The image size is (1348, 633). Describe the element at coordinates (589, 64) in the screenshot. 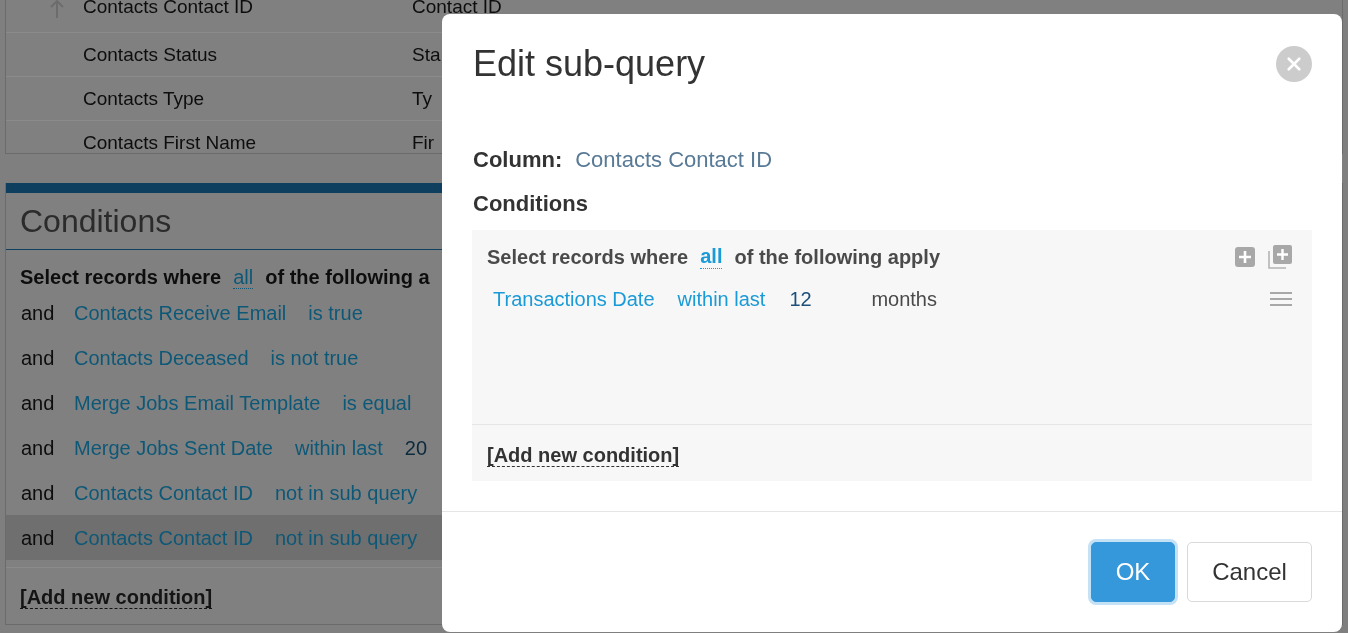

I see `dialog-title: Edit sub-query` at that location.